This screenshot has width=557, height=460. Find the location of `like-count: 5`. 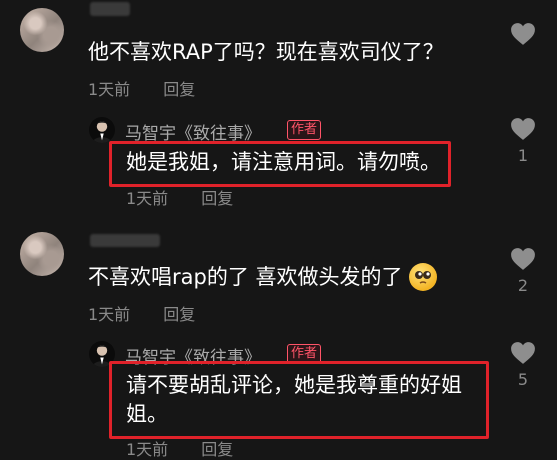

like-count: 5 is located at coordinates (523, 379).